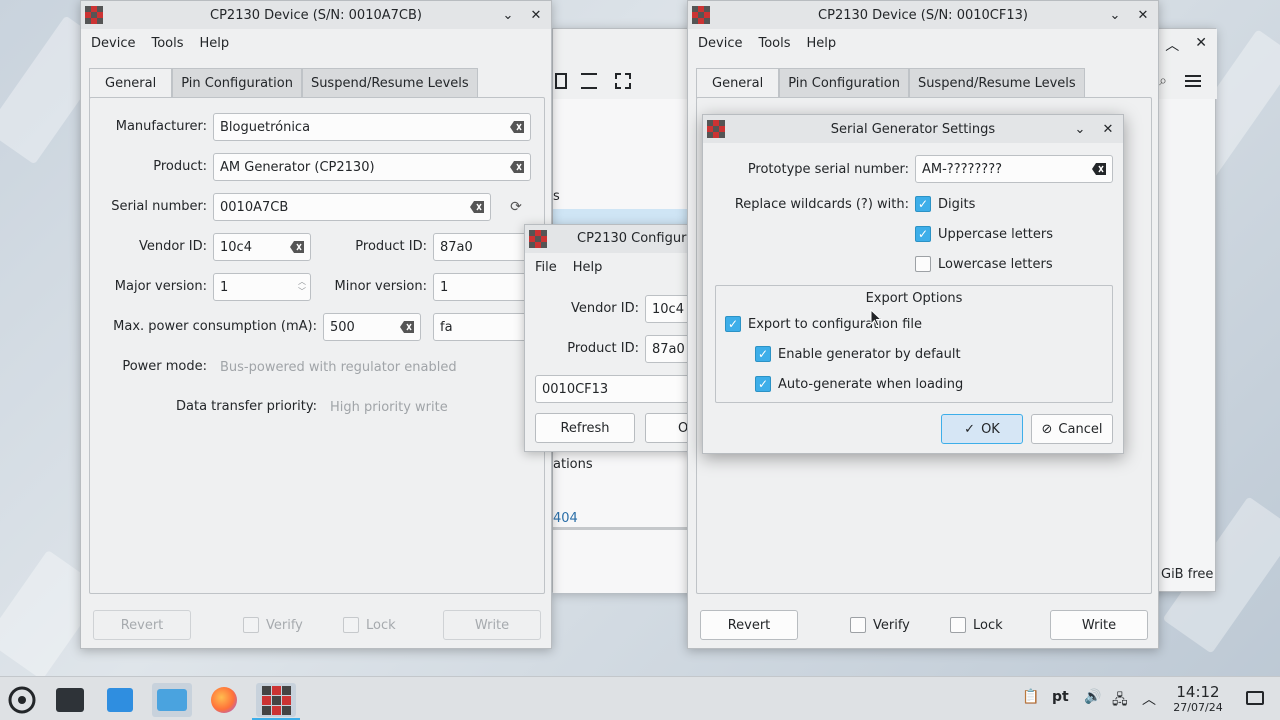  I want to click on auto-generate-label: Auto-generate when loading, so click(871, 384).